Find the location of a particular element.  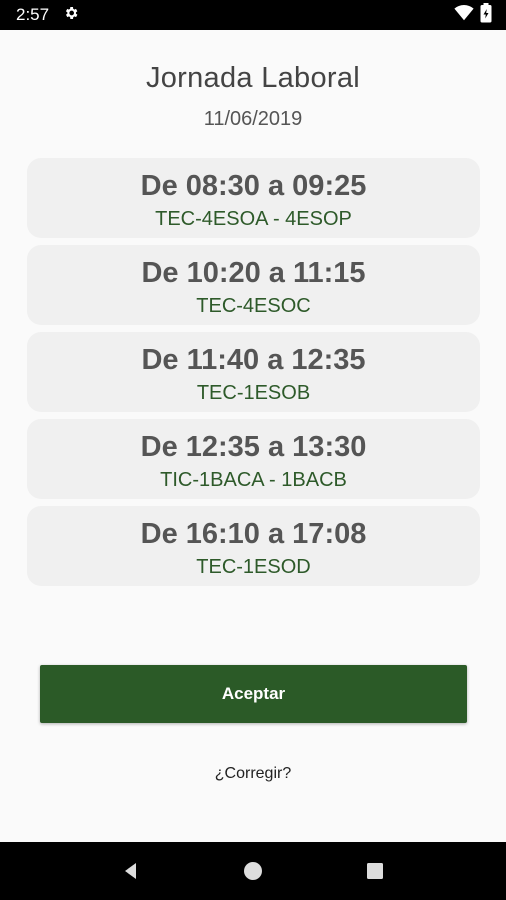

back-icon is located at coordinates (131, 871).